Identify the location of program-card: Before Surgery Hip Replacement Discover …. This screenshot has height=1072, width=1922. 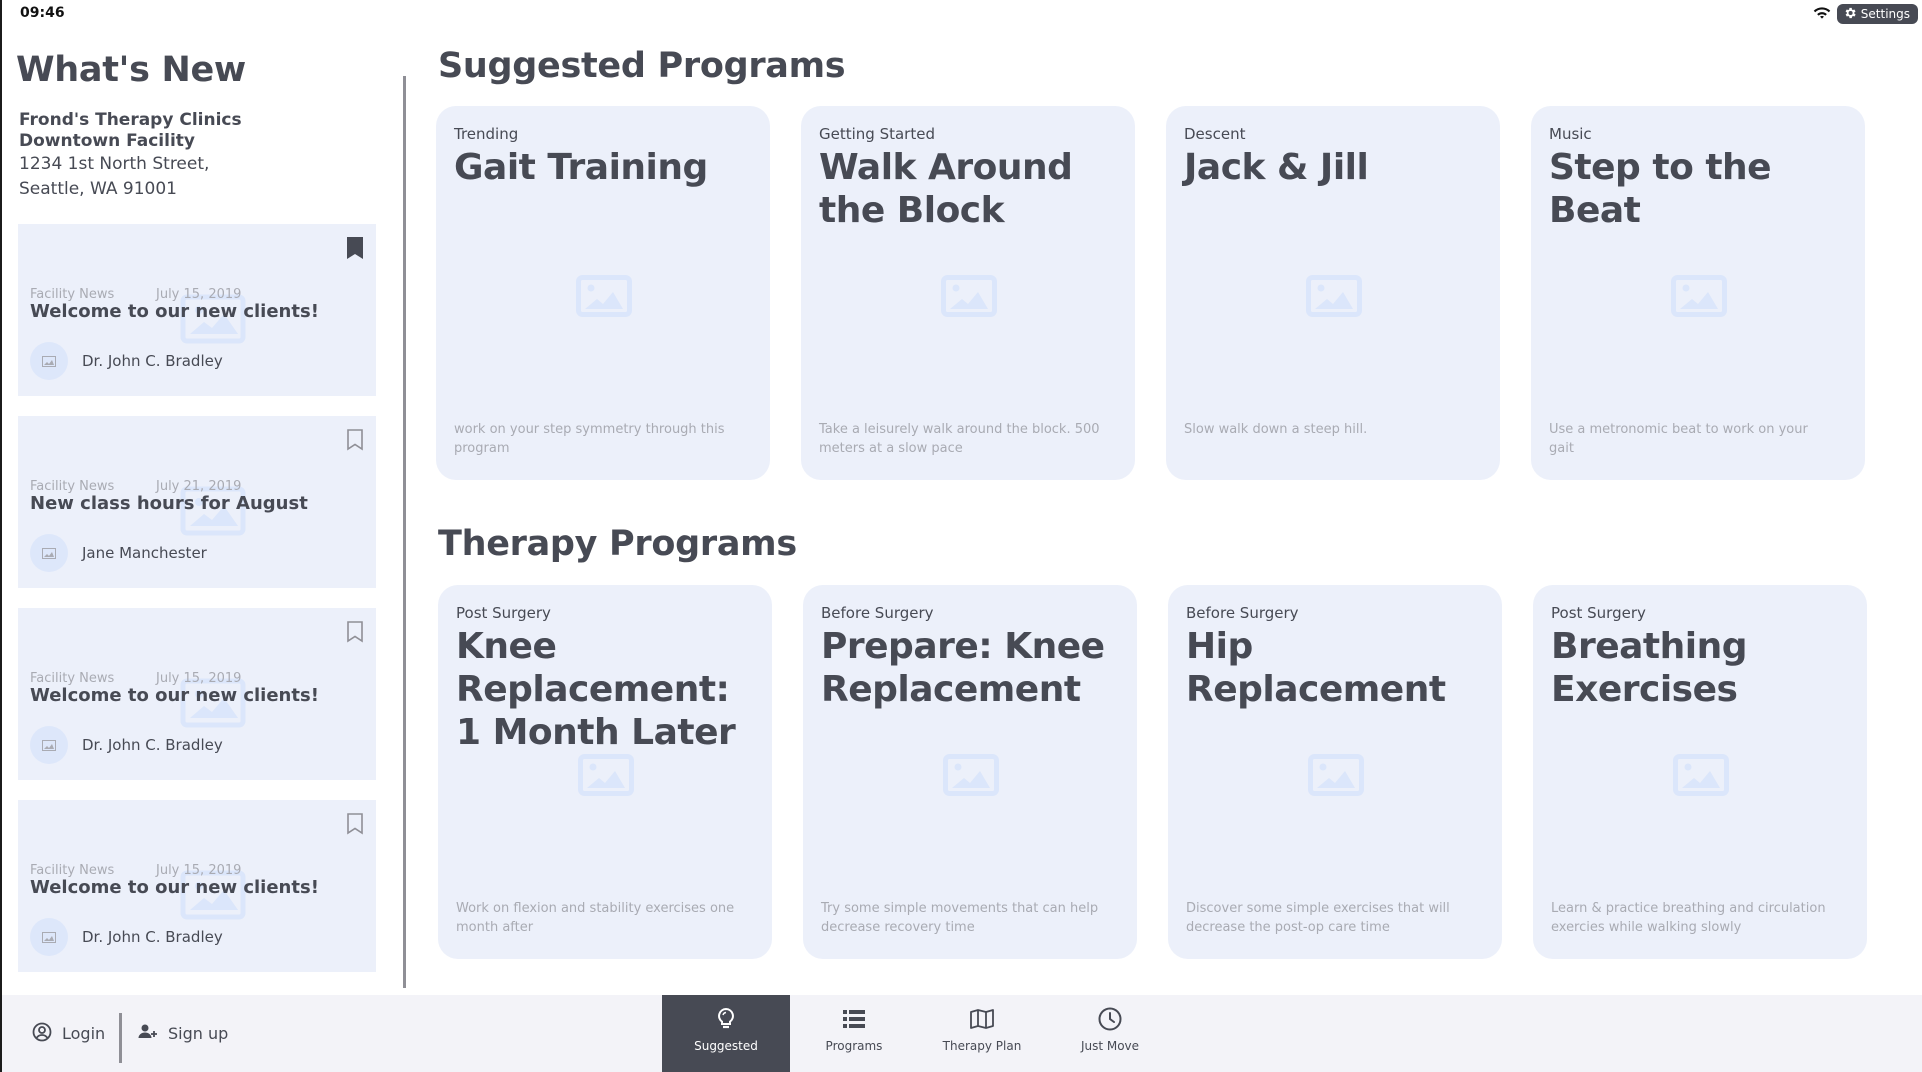
(1335, 772).